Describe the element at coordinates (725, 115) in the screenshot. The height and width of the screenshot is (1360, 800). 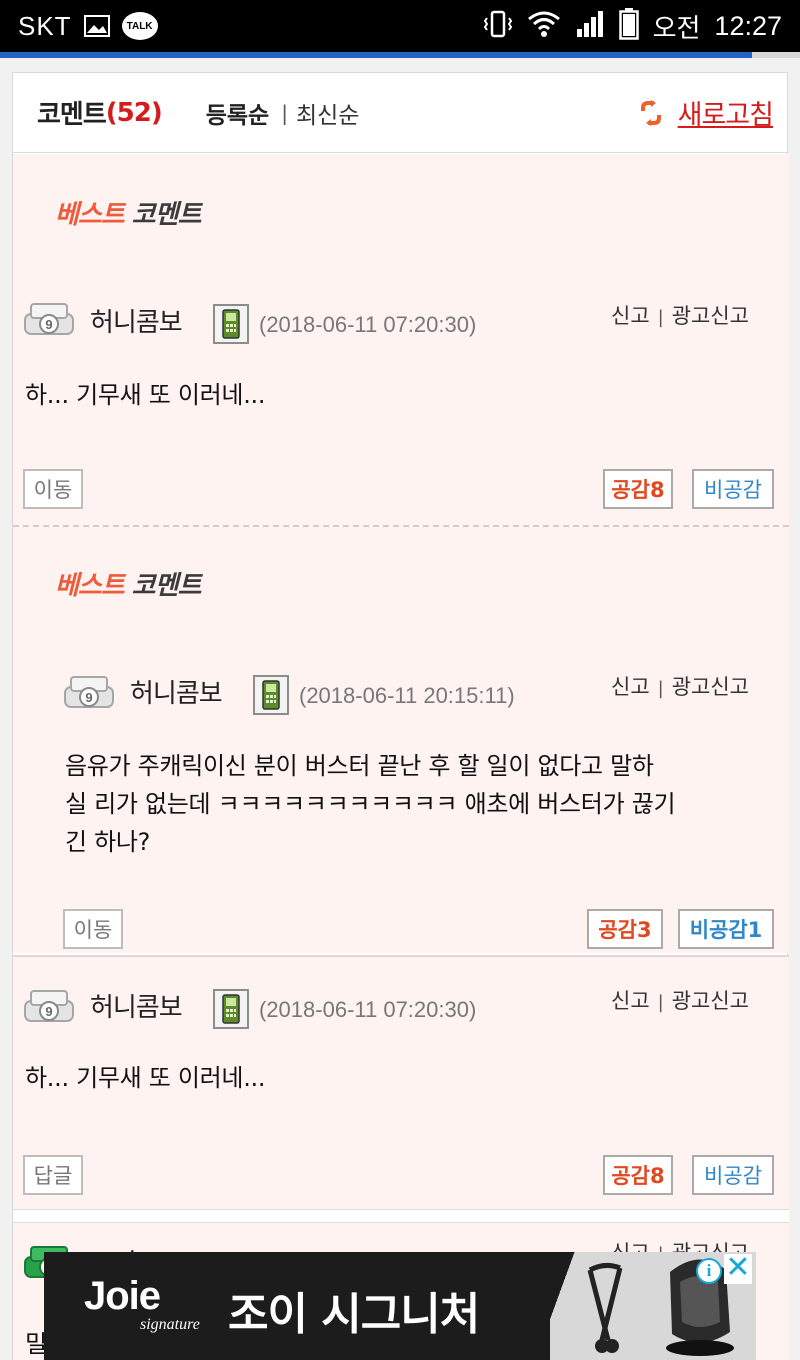
I see `refresh-label: 새로고침` at that location.